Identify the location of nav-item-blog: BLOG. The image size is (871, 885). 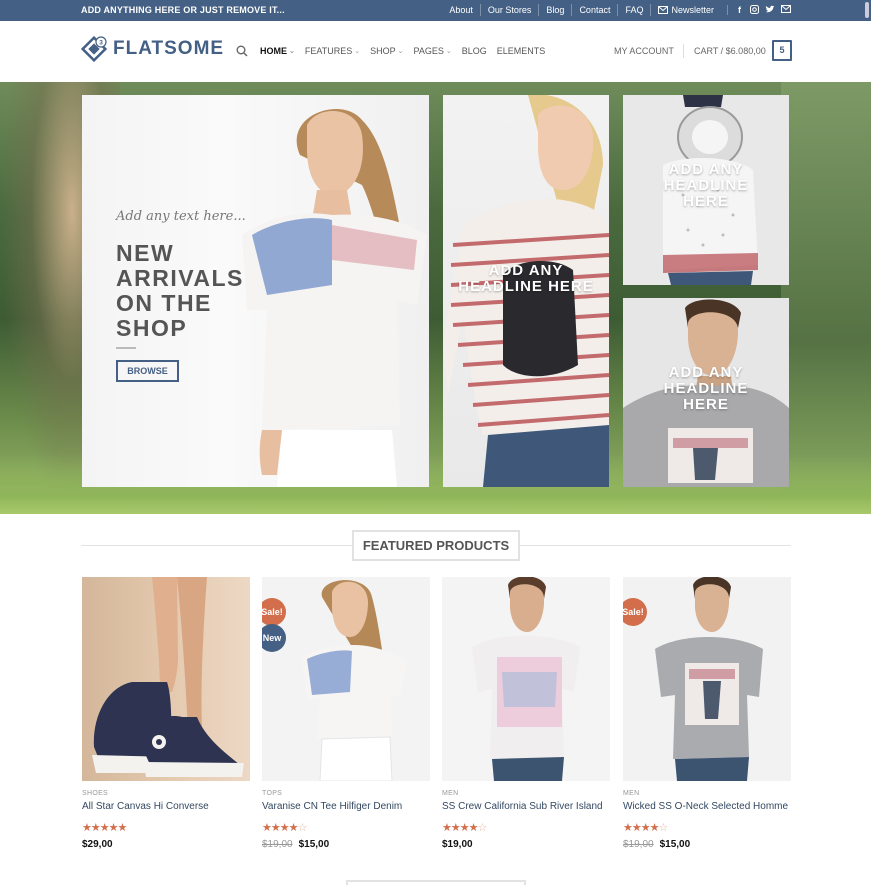
(474, 51).